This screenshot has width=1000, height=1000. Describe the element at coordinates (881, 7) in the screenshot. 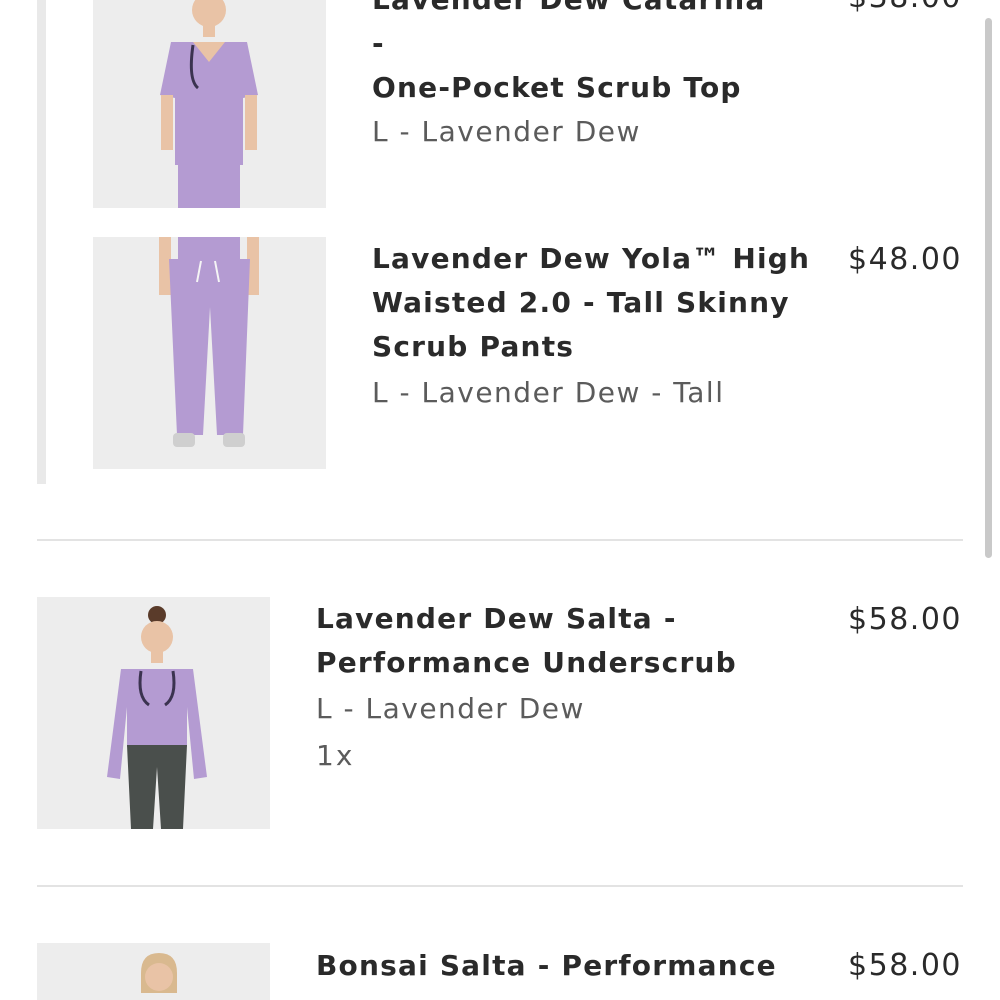

I see `price-label: $38.00` at that location.